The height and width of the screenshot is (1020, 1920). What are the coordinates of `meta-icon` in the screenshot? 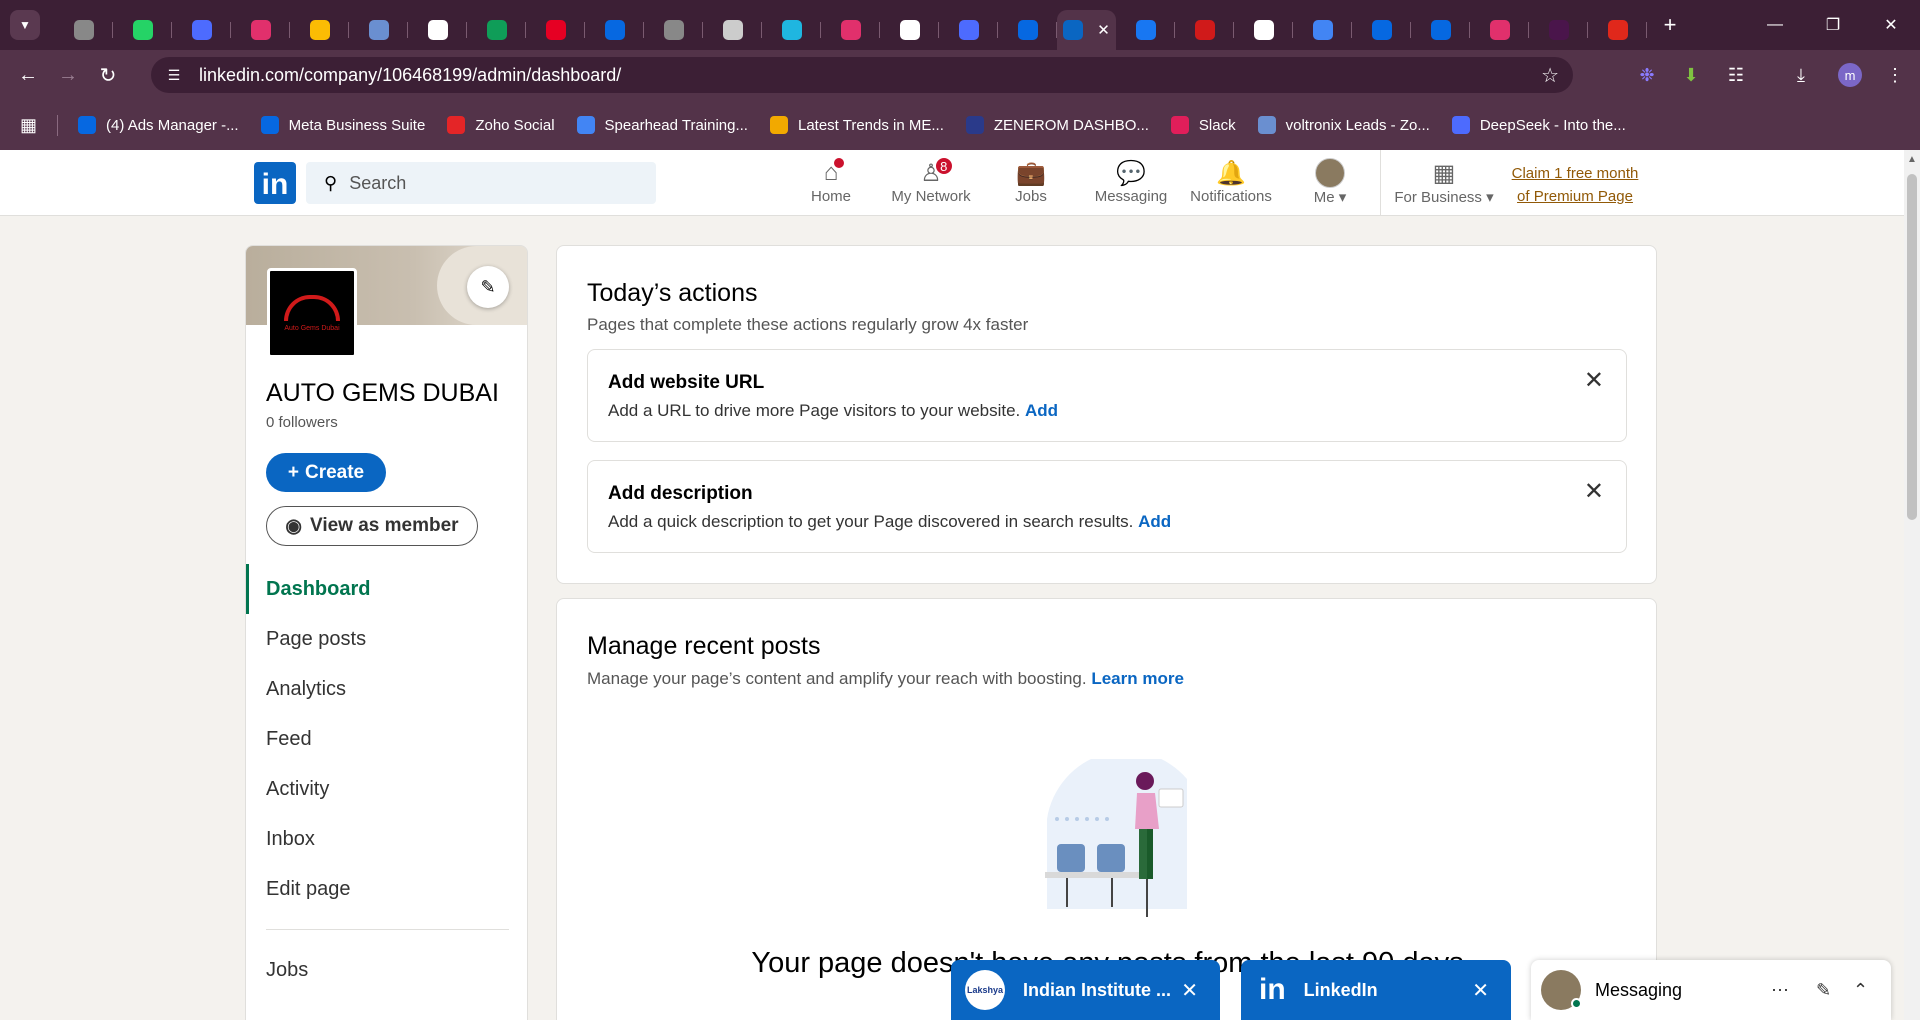 It's located at (1027, 30).